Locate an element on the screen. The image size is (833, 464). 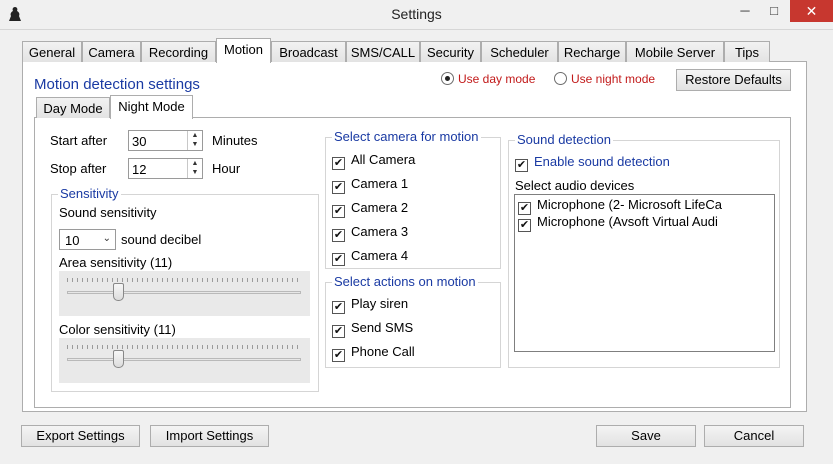
subtab-night-mode: Night Mode is located at coordinates (151, 107).